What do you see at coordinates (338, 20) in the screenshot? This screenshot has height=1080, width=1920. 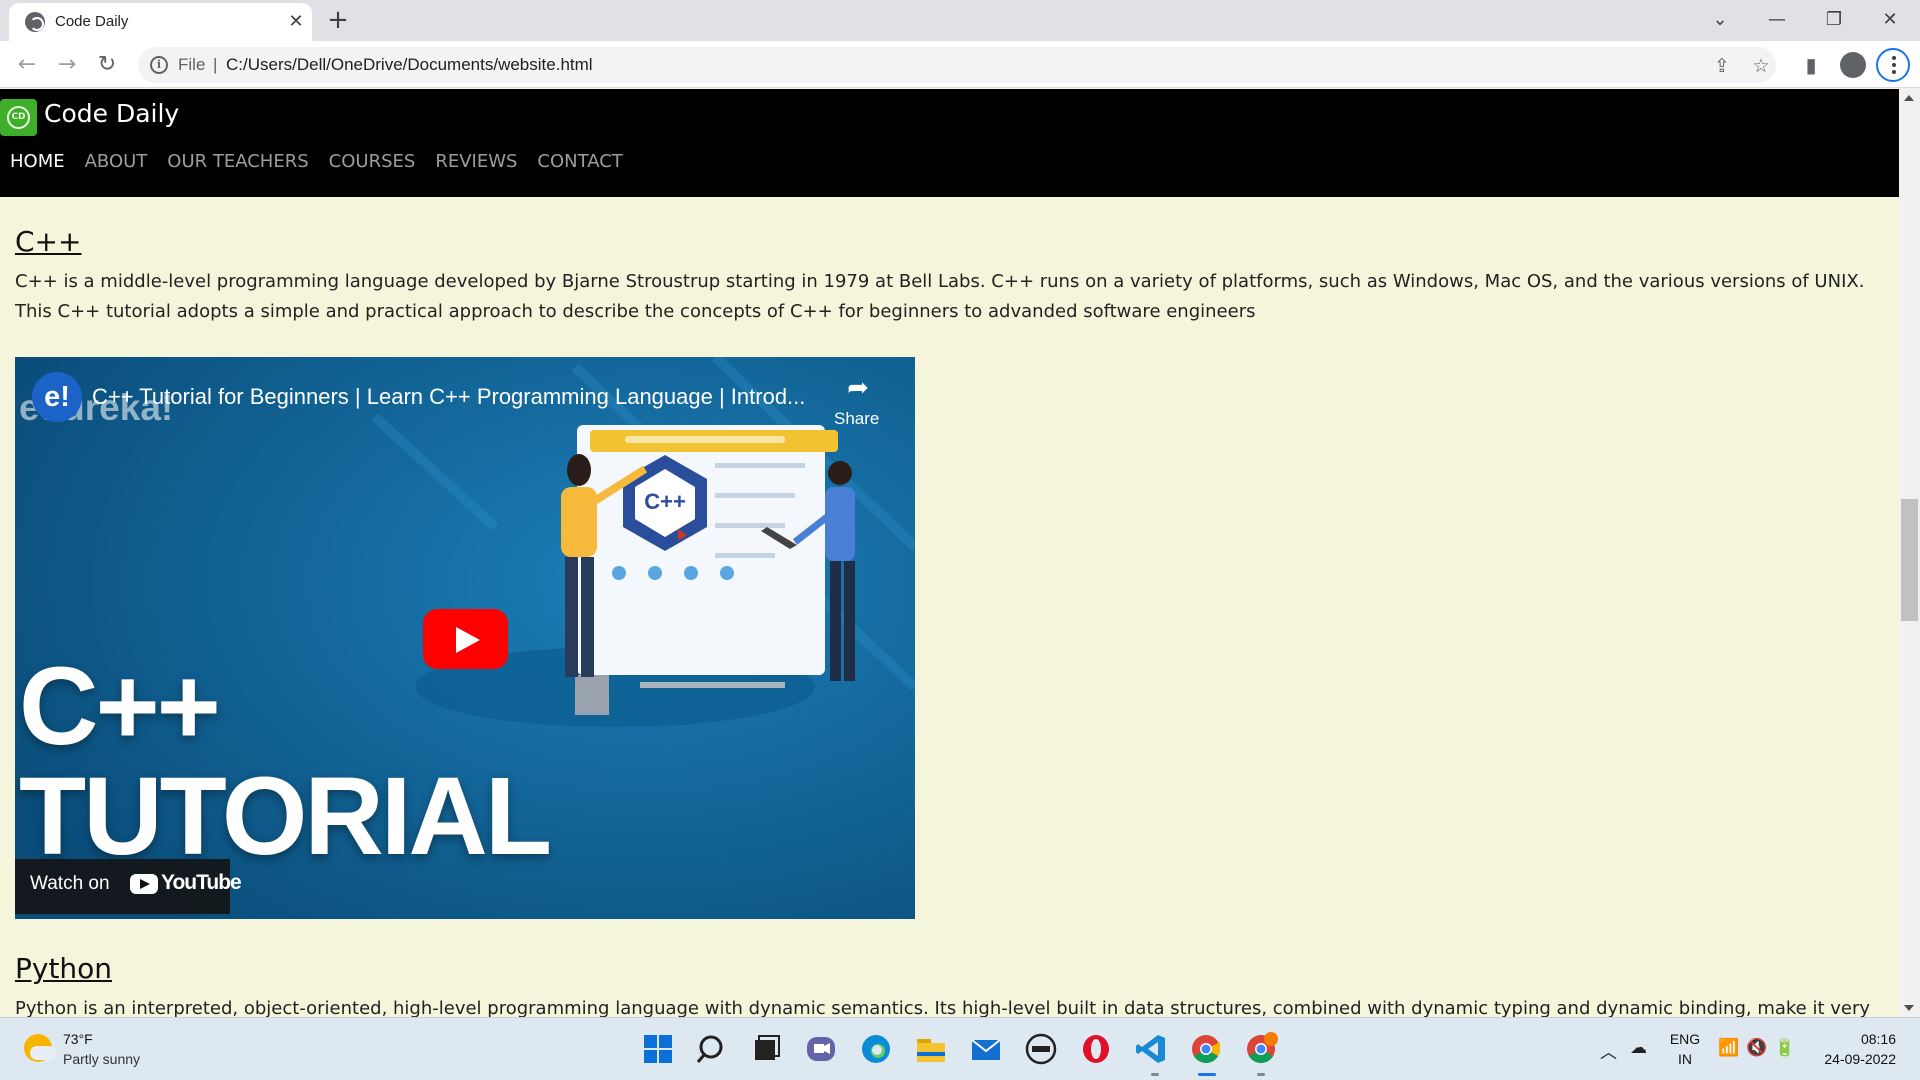 I see `new-tab-button: +` at bounding box center [338, 20].